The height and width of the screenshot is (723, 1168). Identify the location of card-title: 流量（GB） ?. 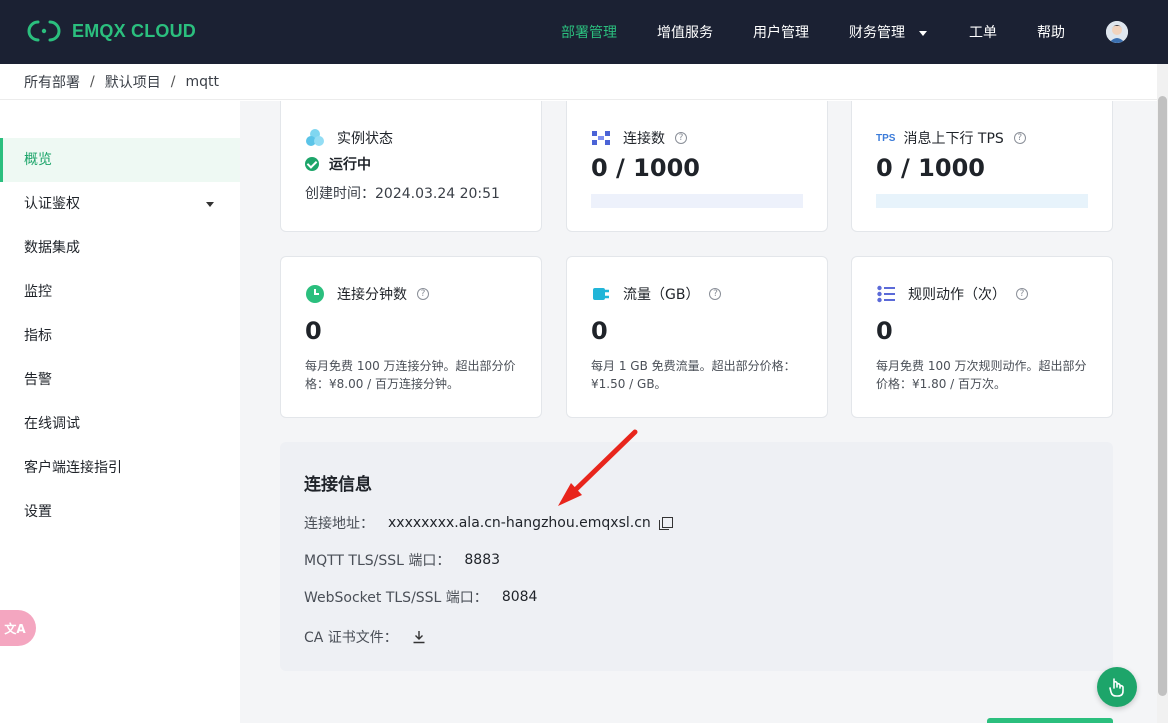
(656, 294).